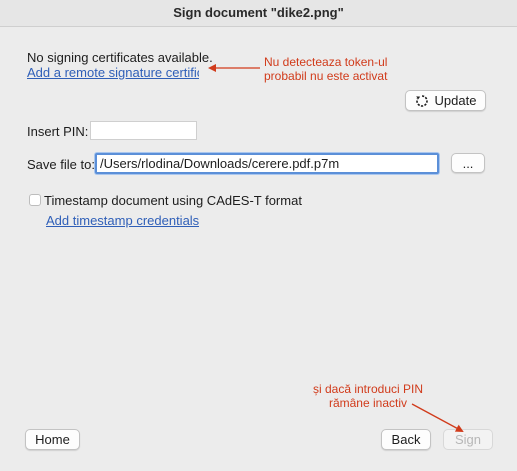 This screenshot has width=517, height=471. Describe the element at coordinates (326, 76) in the screenshot. I see `annotation-token-line2: probabil nu este activat` at that location.